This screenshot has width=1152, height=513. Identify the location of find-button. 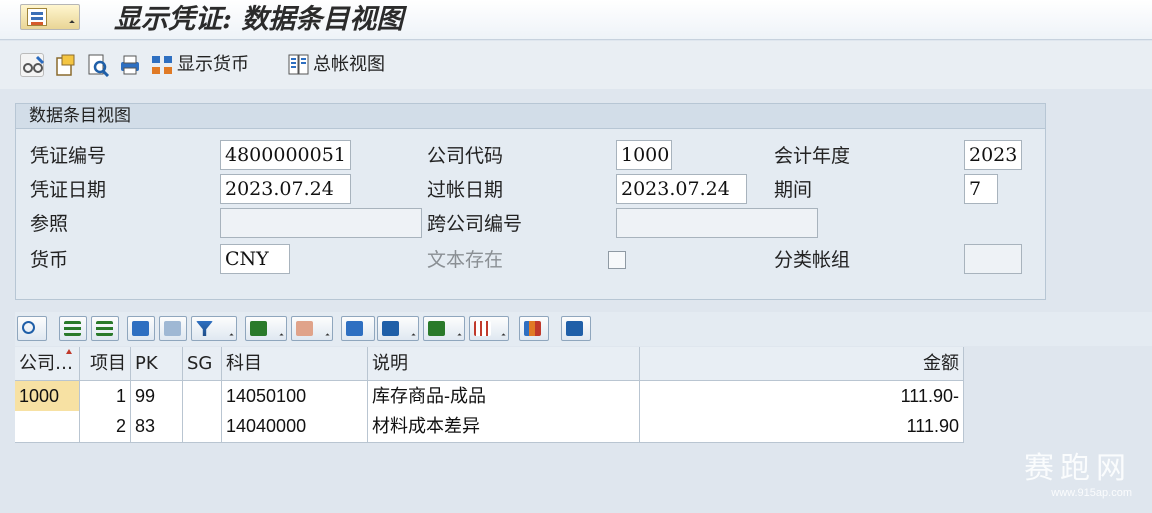
(141, 328).